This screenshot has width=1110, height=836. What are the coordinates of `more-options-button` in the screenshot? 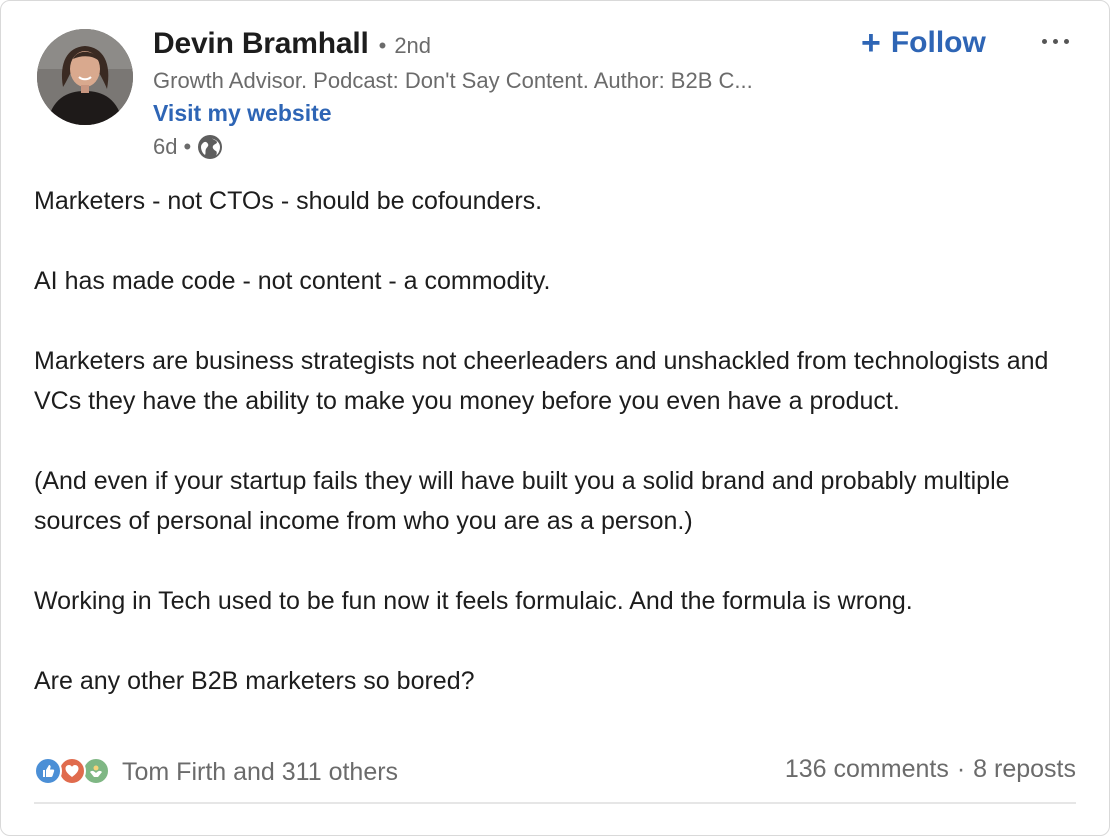 It's located at (1055, 41).